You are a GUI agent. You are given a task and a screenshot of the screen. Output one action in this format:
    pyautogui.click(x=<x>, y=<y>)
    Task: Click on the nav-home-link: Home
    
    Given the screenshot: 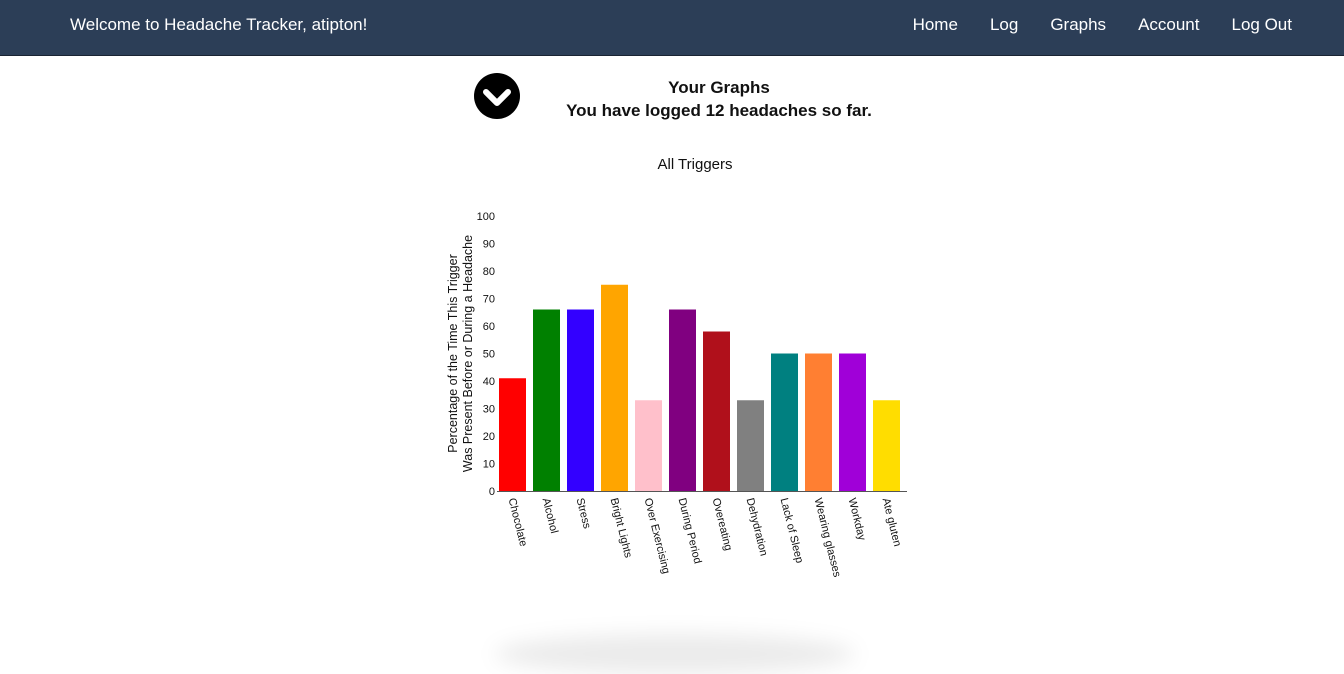 What is the action you would take?
    pyautogui.click(x=935, y=25)
    